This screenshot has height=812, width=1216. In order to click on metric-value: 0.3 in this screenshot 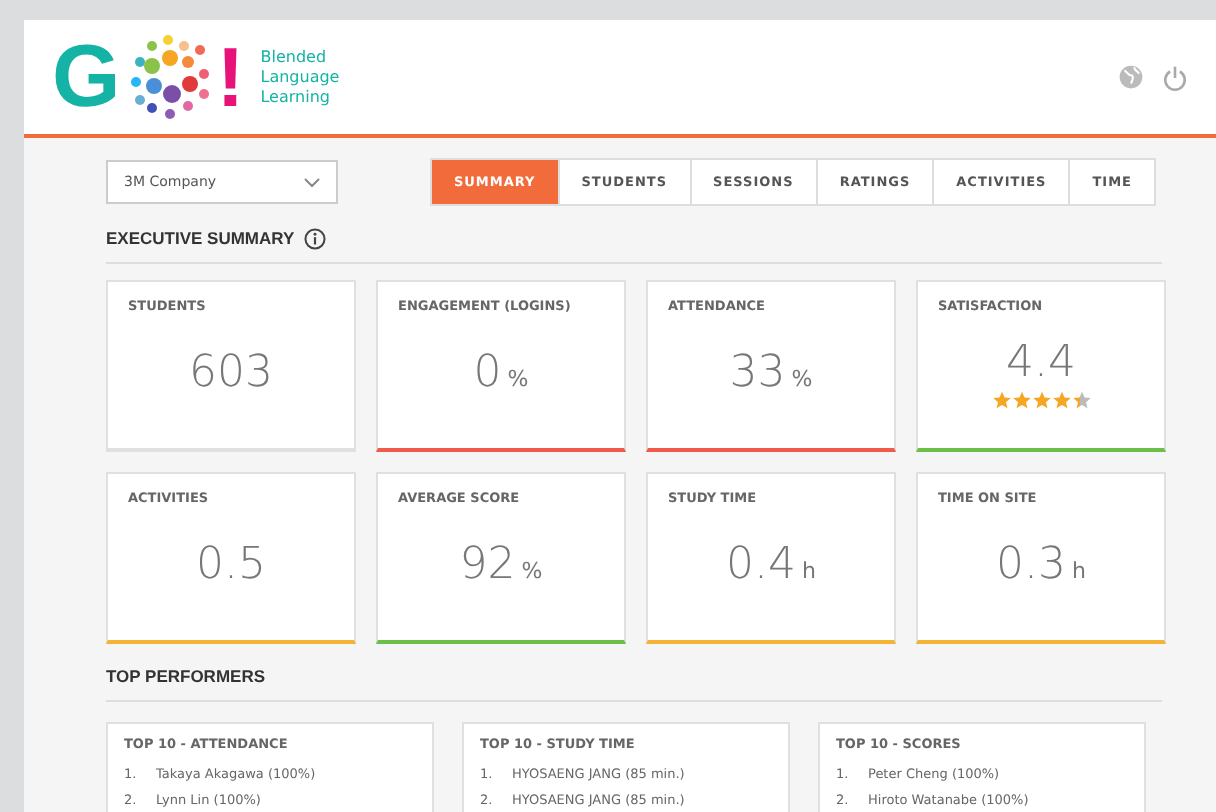, I will do `click(1031, 565)`.